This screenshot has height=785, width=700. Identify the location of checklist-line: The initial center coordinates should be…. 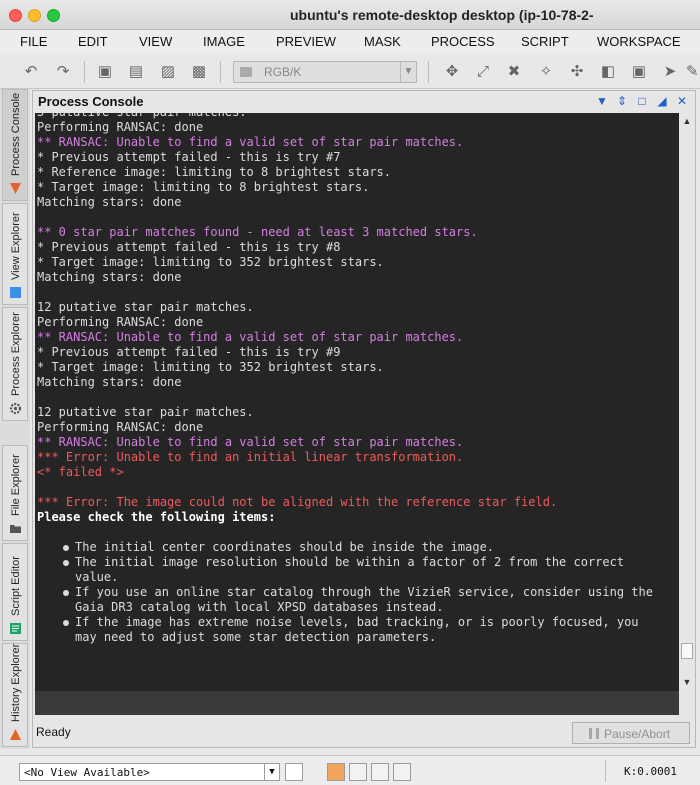
(285, 547).